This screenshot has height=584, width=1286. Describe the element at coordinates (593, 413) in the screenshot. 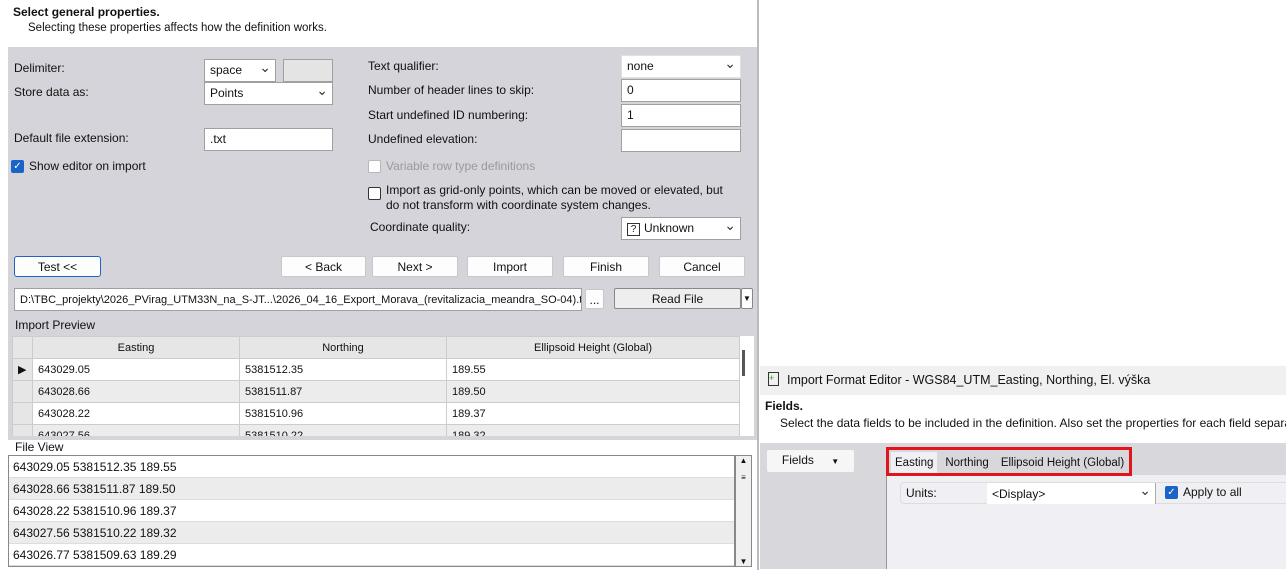

I see `cell: 189.37` at that location.